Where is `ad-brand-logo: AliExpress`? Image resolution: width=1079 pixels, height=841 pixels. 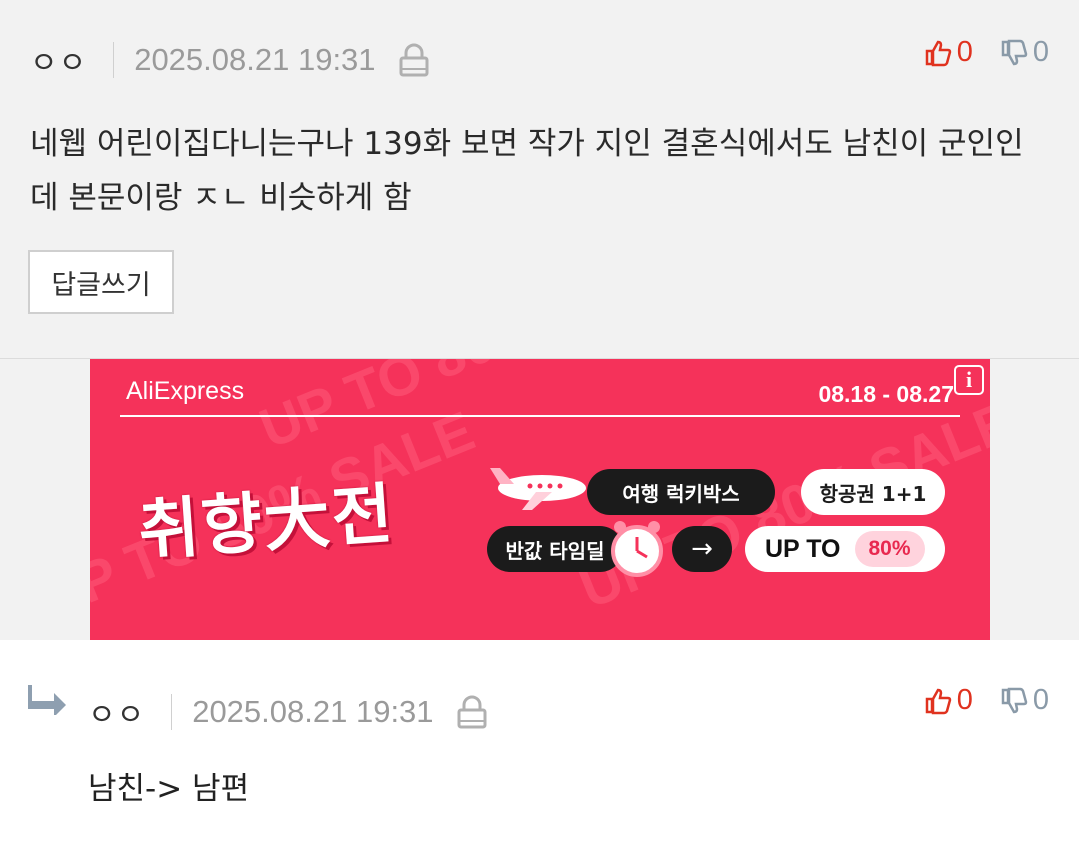 ad-brand-logo: AliExpress is located at coordinates (185, 391).